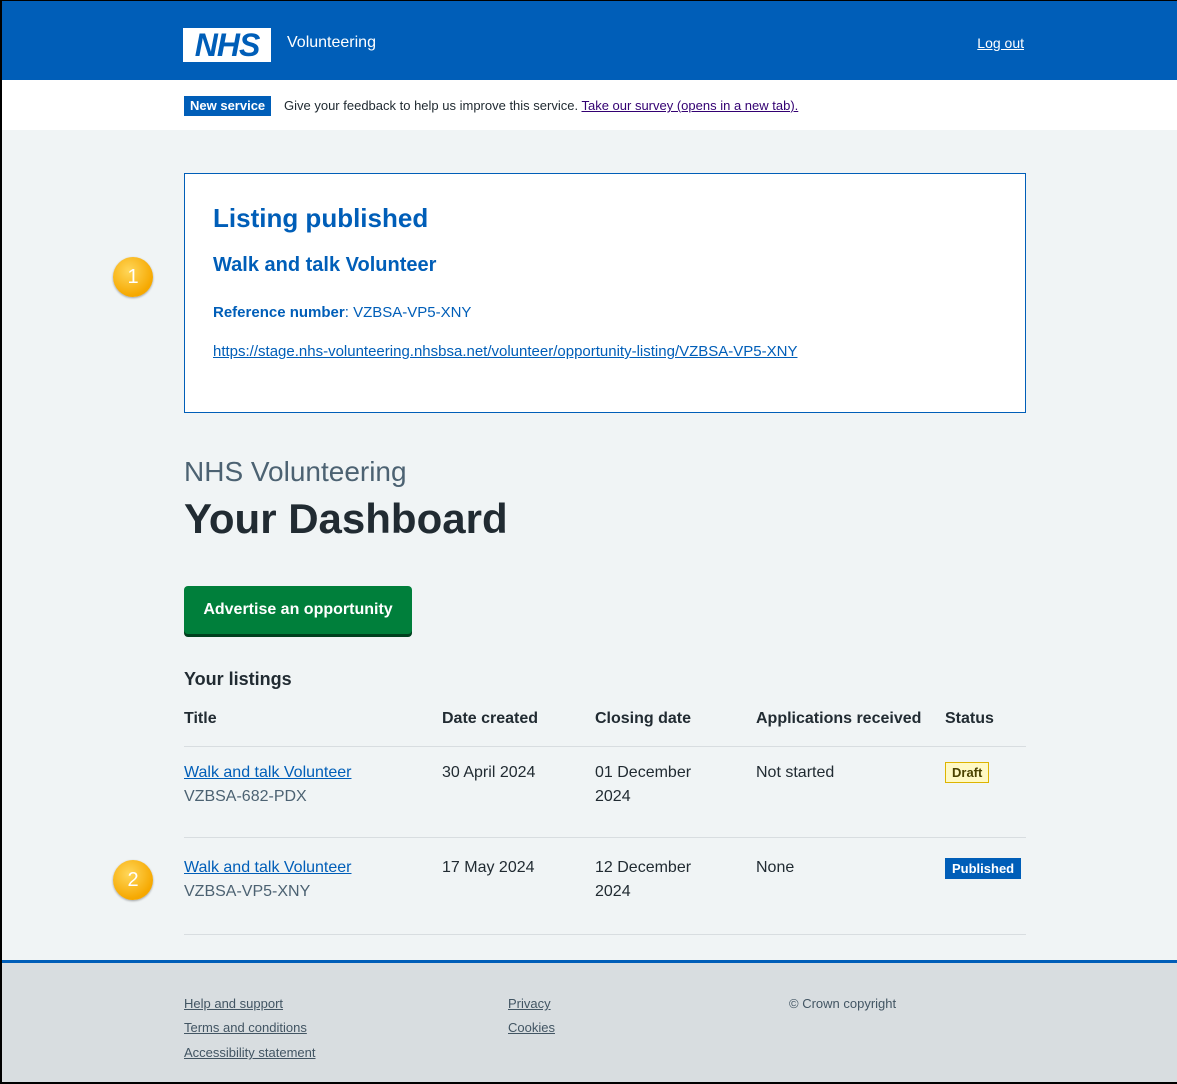 Image resolution: width=1177 pixels, height=1084 pixels. I want to click on step-marker-2: 2, so click(133, 880).